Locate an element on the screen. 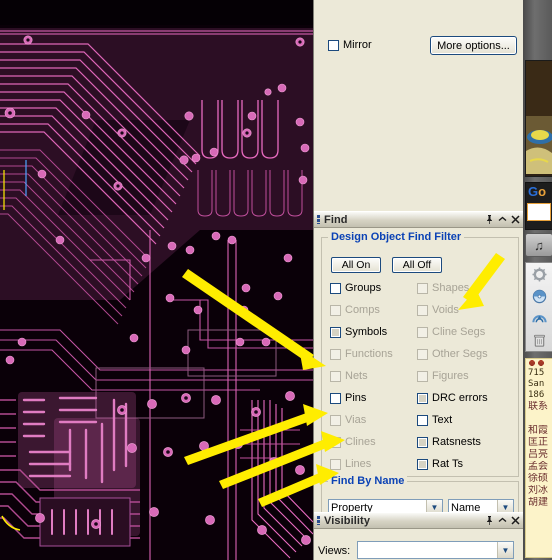 The width and height of the screenshot is (552, 560). filter-checkbox-symbols: Symbols is located at coordinates (358, 332).